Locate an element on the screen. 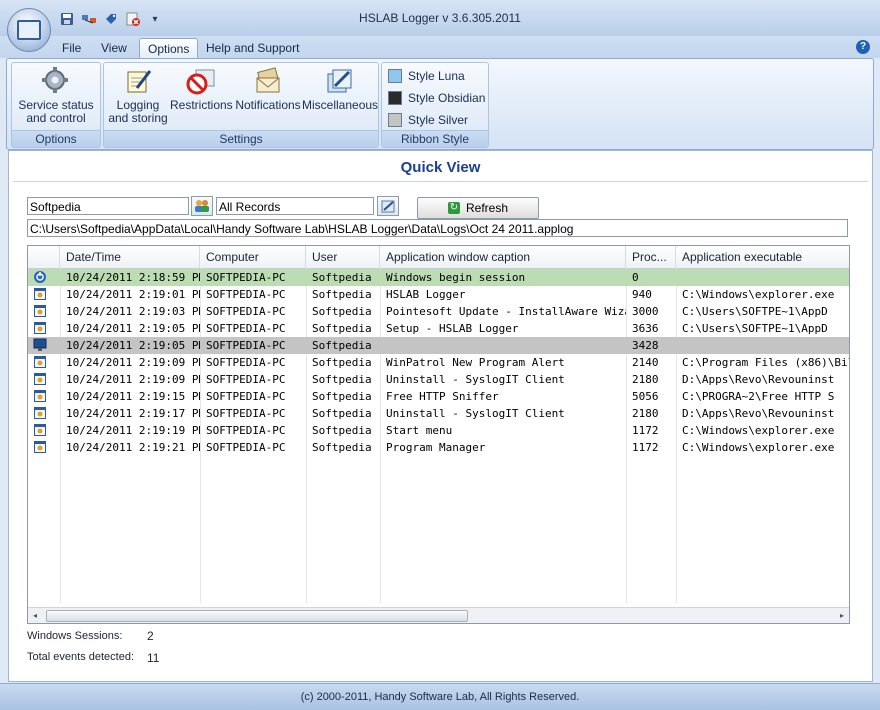  tab-view: View is located at coordinates (114, 48).